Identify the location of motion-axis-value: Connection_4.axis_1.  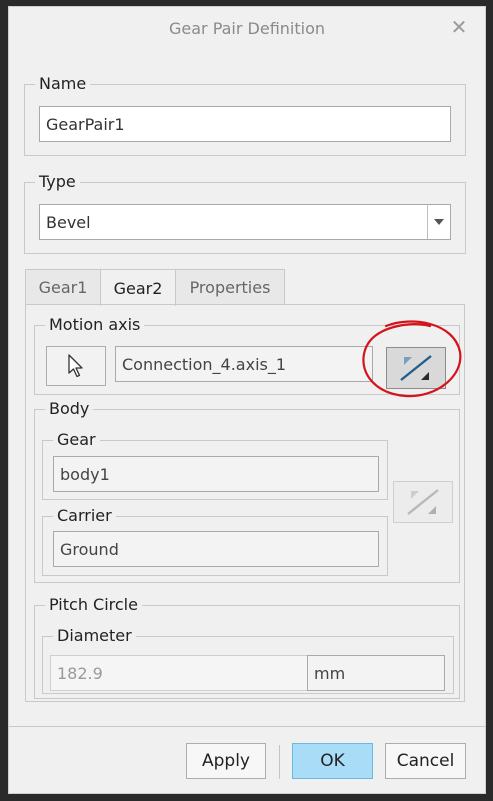
(204, 364).